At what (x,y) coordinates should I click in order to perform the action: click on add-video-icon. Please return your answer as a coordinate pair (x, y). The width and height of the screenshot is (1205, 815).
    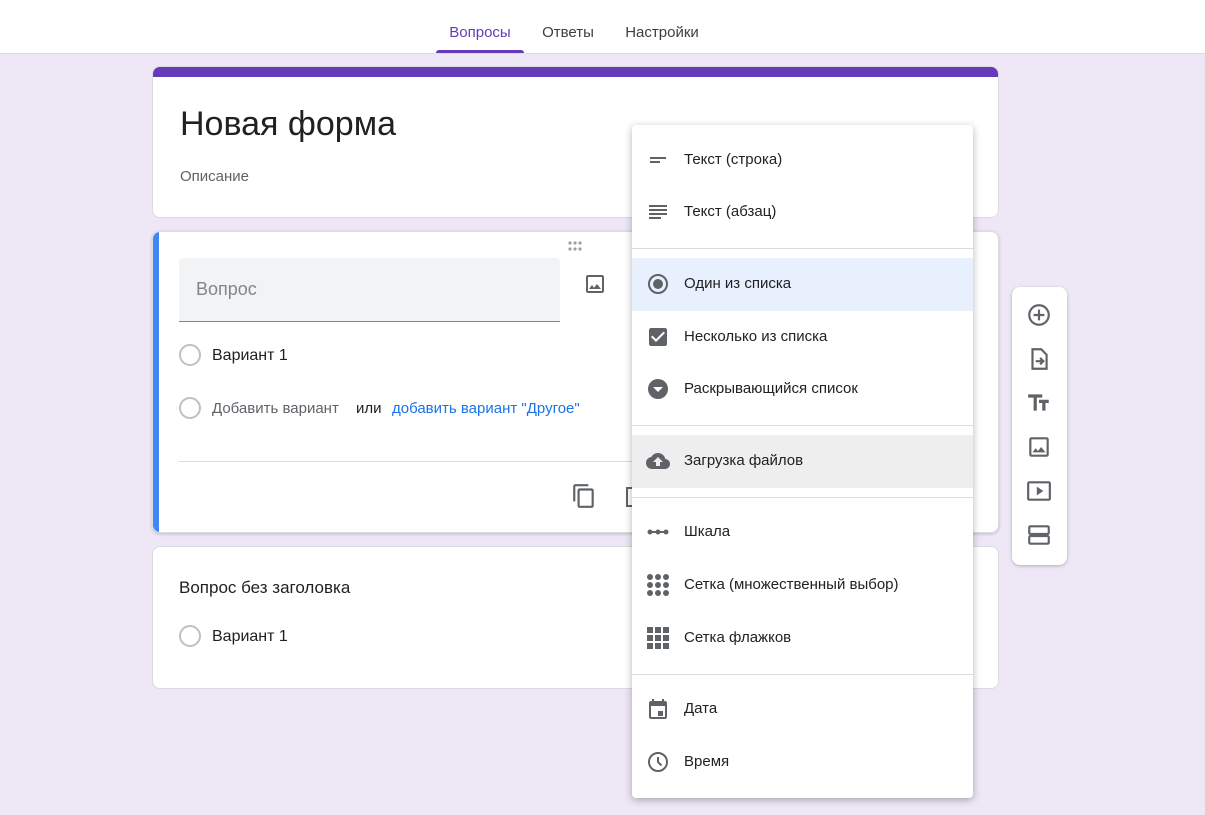
    Looking at the image, I should click on (1039, 491).